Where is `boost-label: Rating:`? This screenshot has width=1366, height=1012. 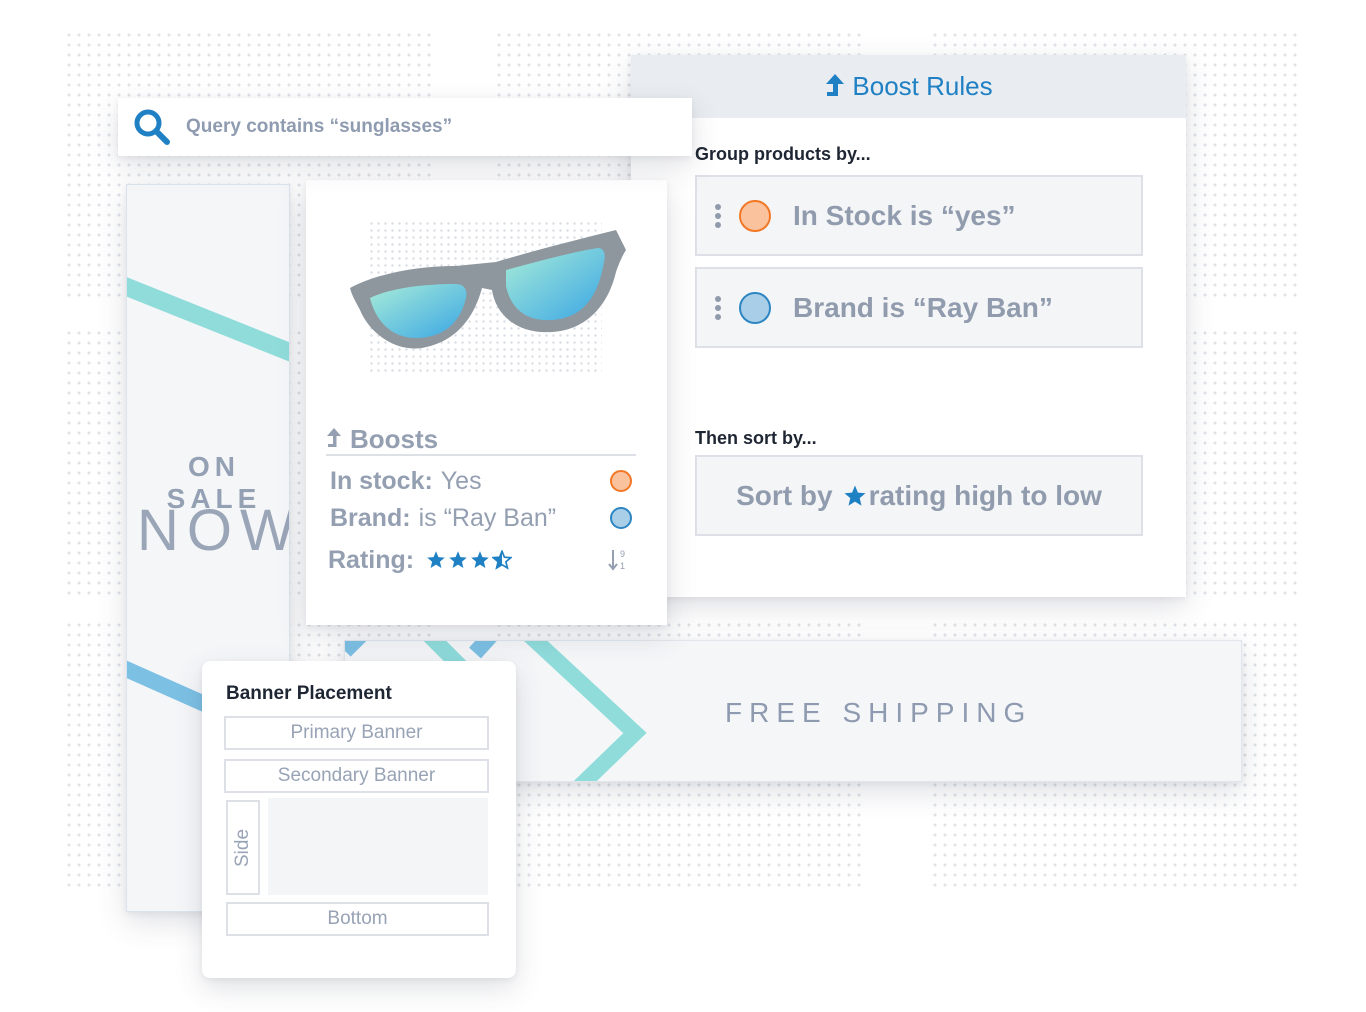 boost-label: Rating: is located at coordinates (371, 559).